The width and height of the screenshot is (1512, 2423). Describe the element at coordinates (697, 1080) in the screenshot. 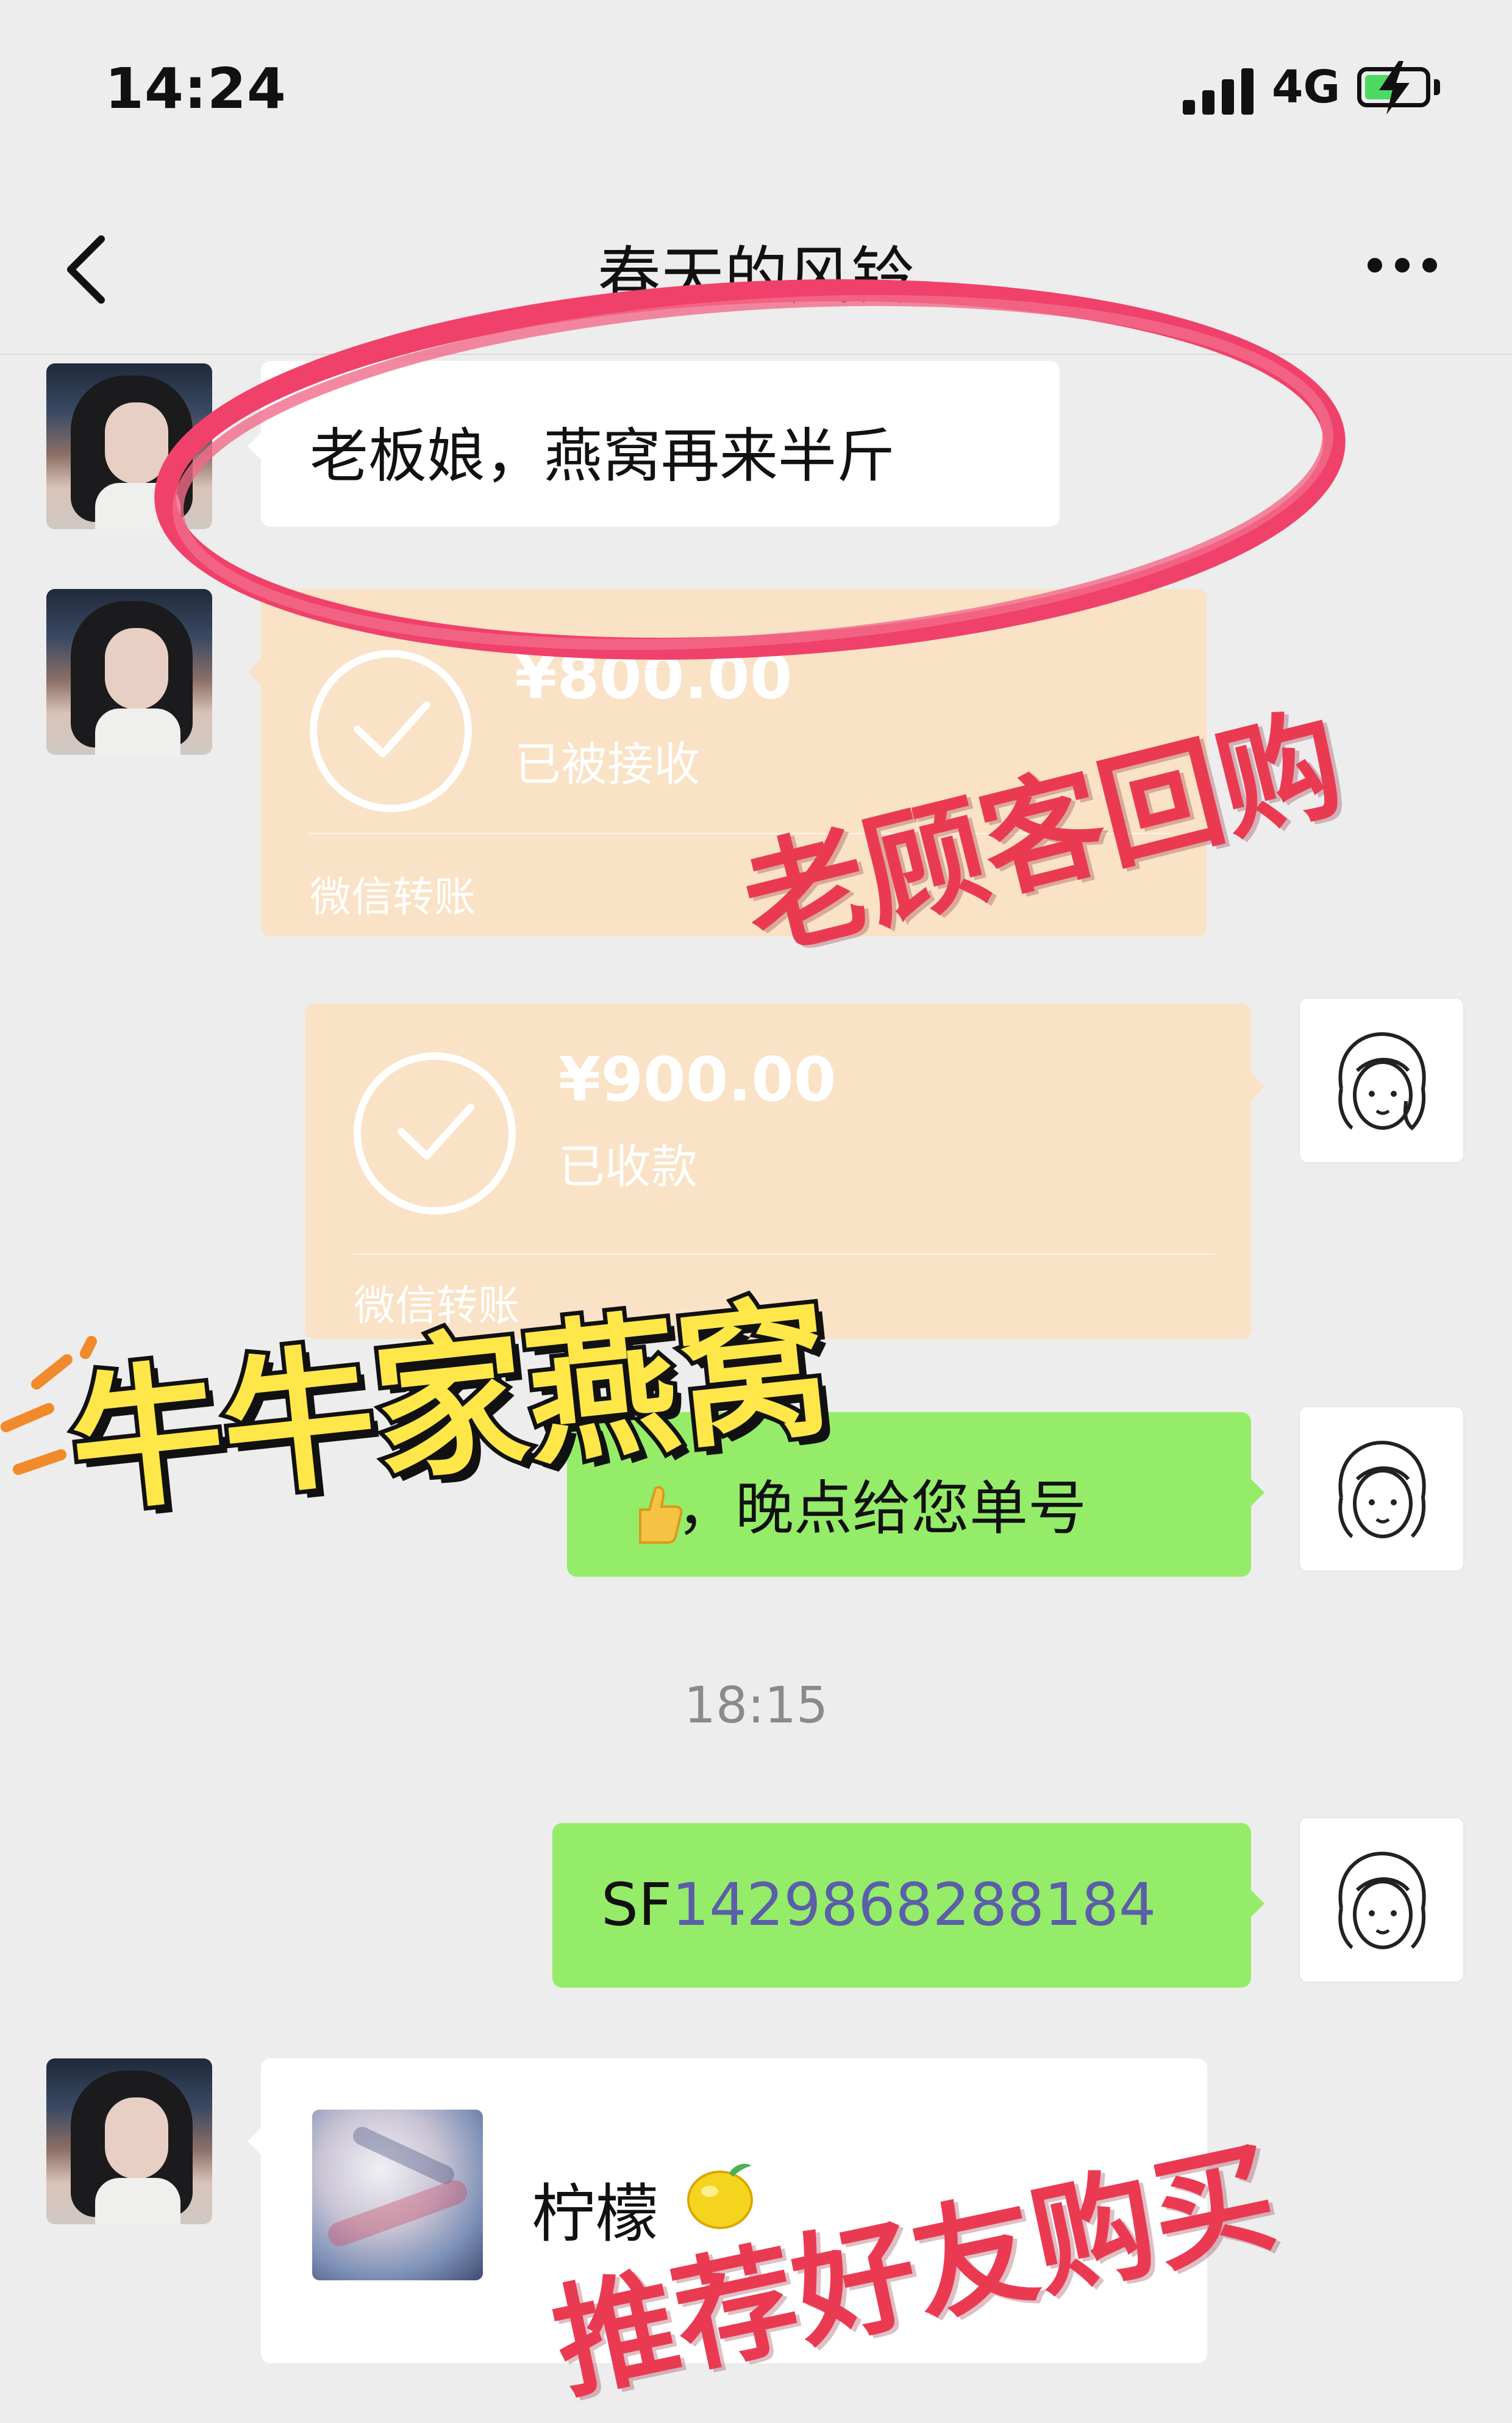

I see `transfer-amount: ¥900.00` at that location.